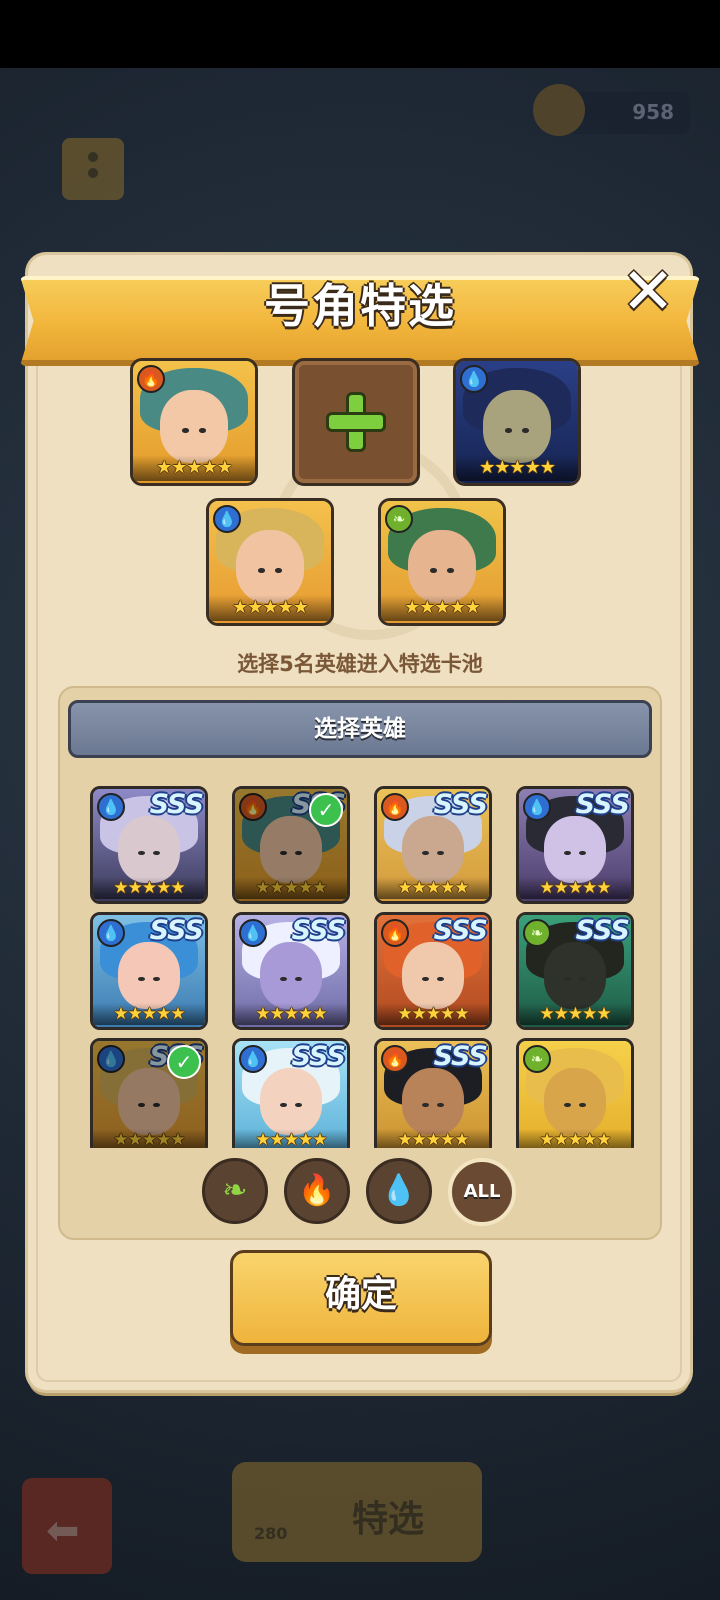 The width and height of the screenshot is (720, 1600). What do you see at coordinates (611, 110) in the screenshot?
I see `currency-display: 958` at bounding box center [611, 110].